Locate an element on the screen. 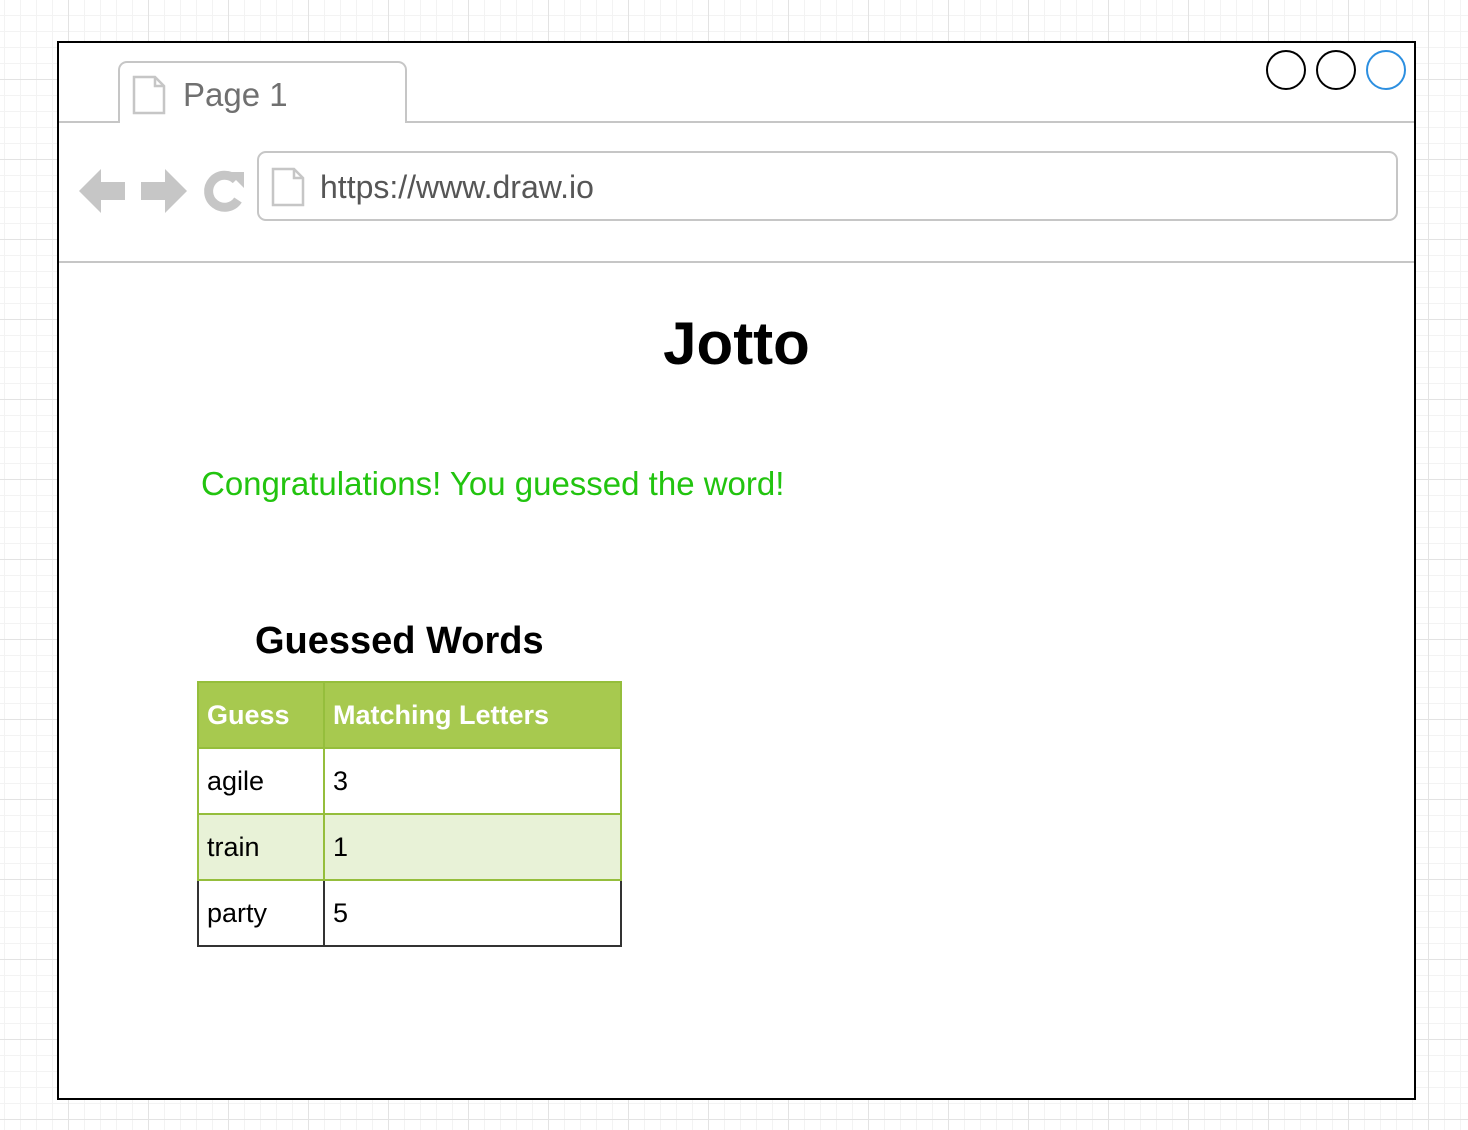  guess-cell: party is located at coordinates (261, 913).